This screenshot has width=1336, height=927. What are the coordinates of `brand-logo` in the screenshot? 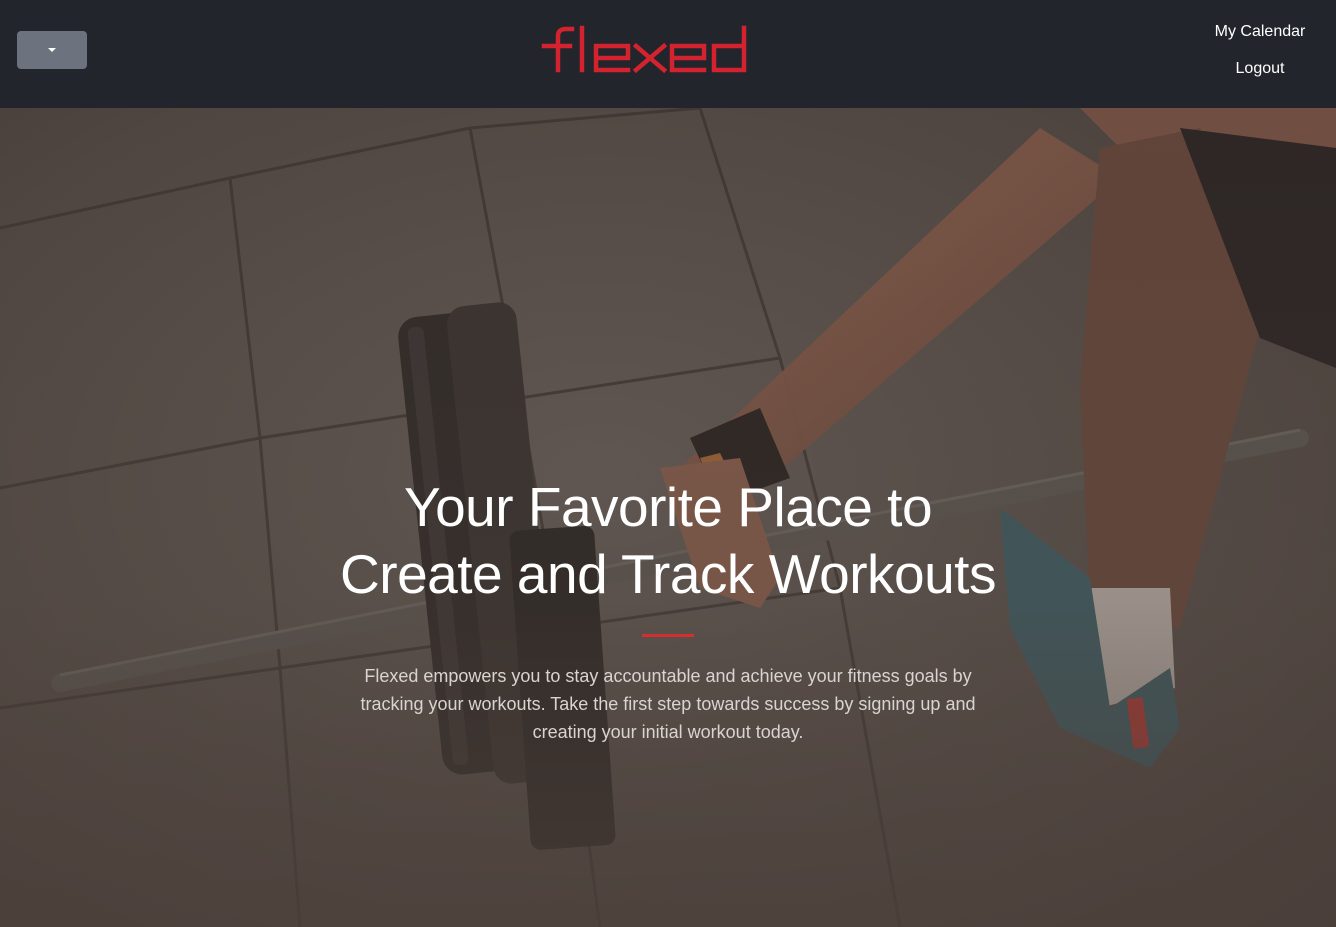 It's located at (644, 50).